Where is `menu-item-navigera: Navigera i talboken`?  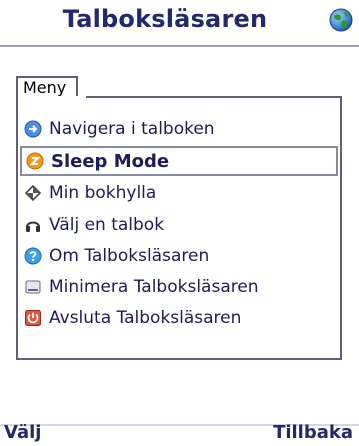
menu-item-navigera: Navigera i talboken is located at coordinates (179, 129).